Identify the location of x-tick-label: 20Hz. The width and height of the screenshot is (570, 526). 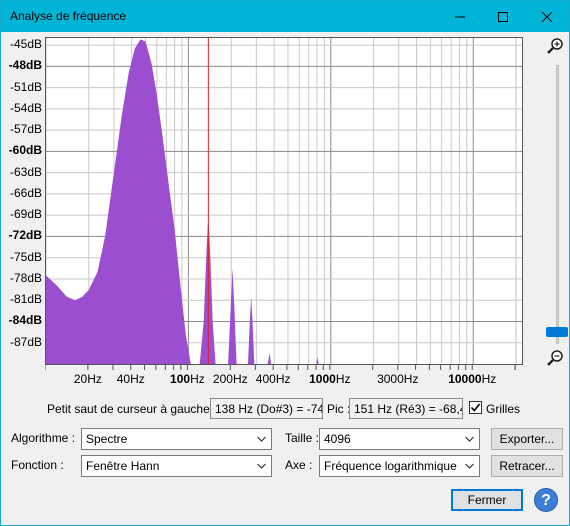
(87, 379).